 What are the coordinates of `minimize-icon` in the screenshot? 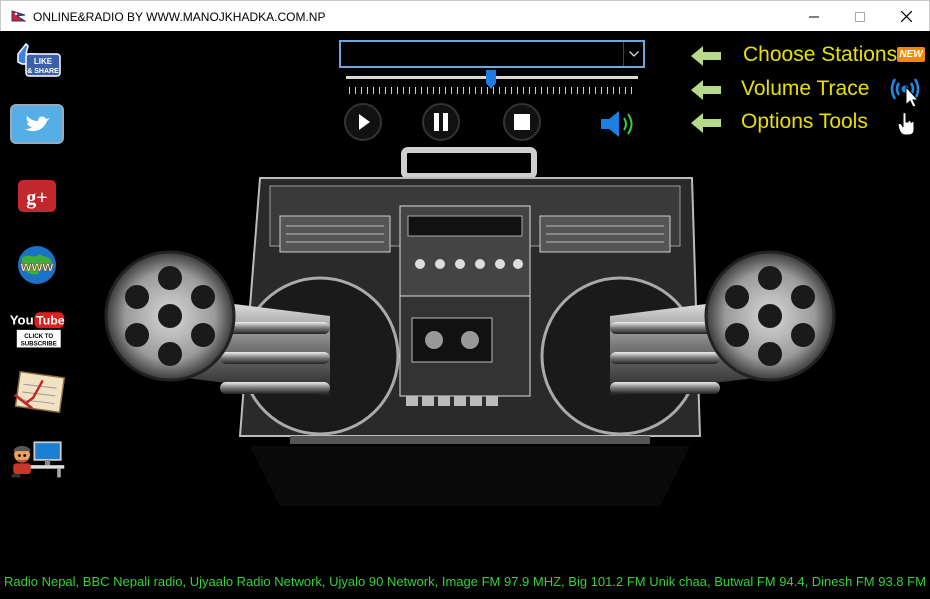 It's located at (814, 16).